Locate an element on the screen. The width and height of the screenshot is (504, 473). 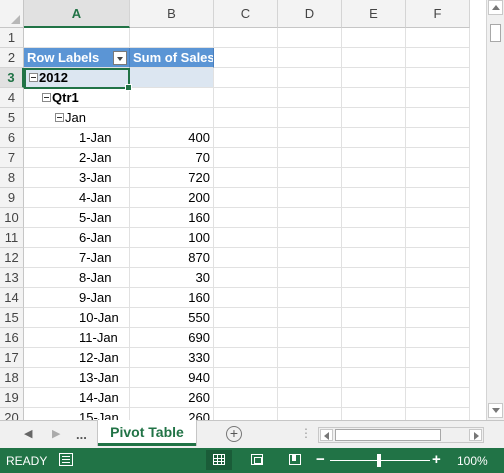
cell-a: 3-Jan is located at coordinates (77, 178).